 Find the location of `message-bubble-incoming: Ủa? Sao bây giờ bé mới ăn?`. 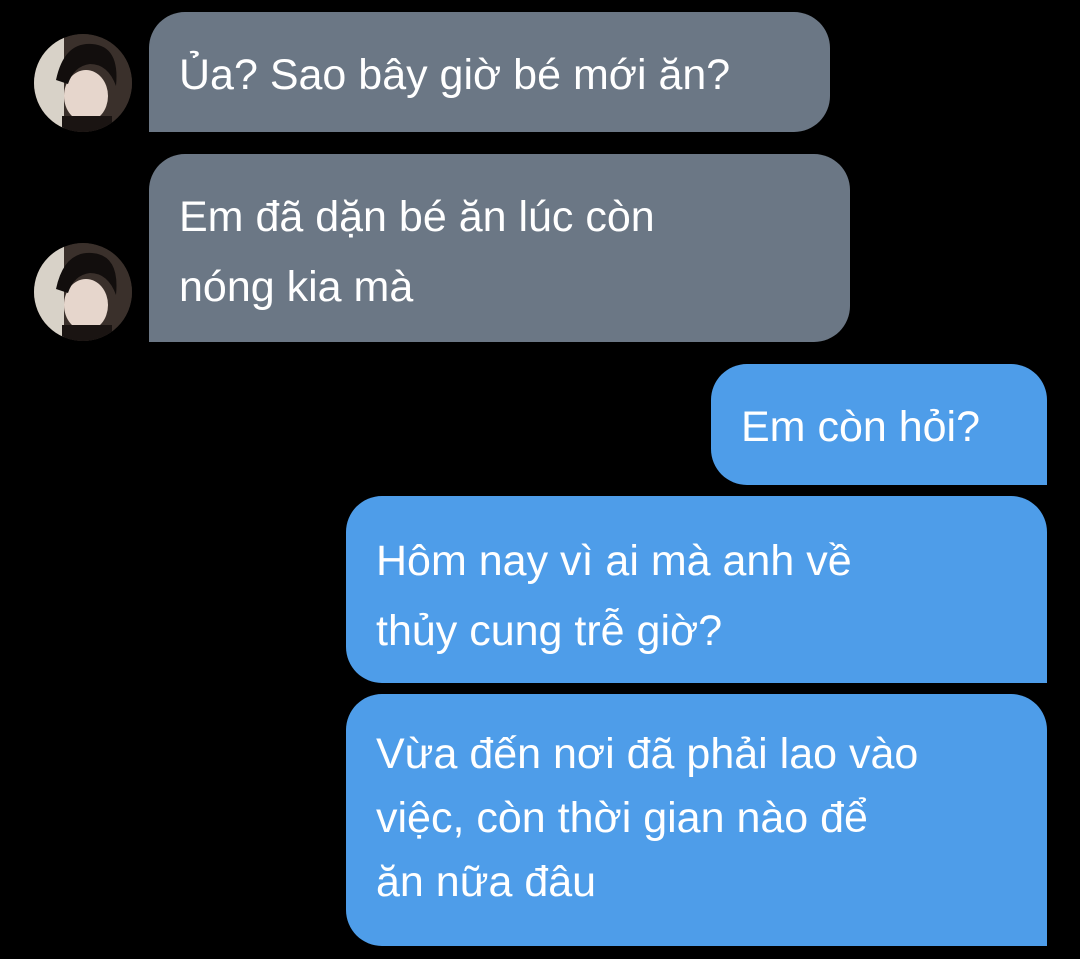

message-bubble-incoming: Ủa? Sao bây giờ bé mới ăn? is located at coordinates (489, 72).